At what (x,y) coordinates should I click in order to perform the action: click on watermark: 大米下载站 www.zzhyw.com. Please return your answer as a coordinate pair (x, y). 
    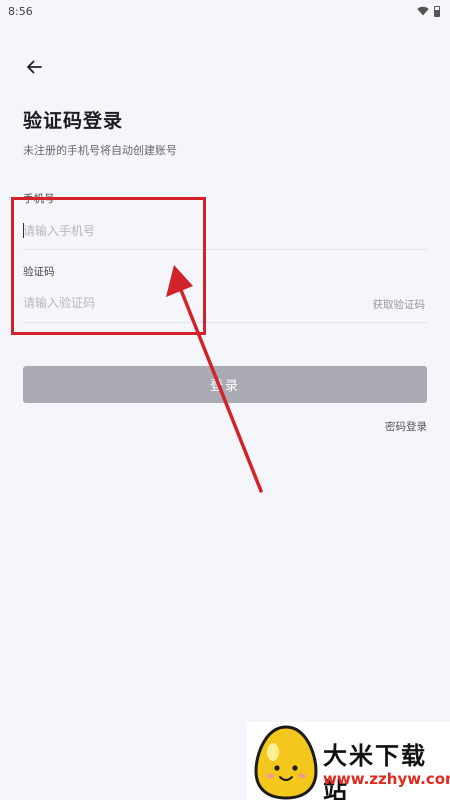
    Looking at the image, I should click on (348, 761).